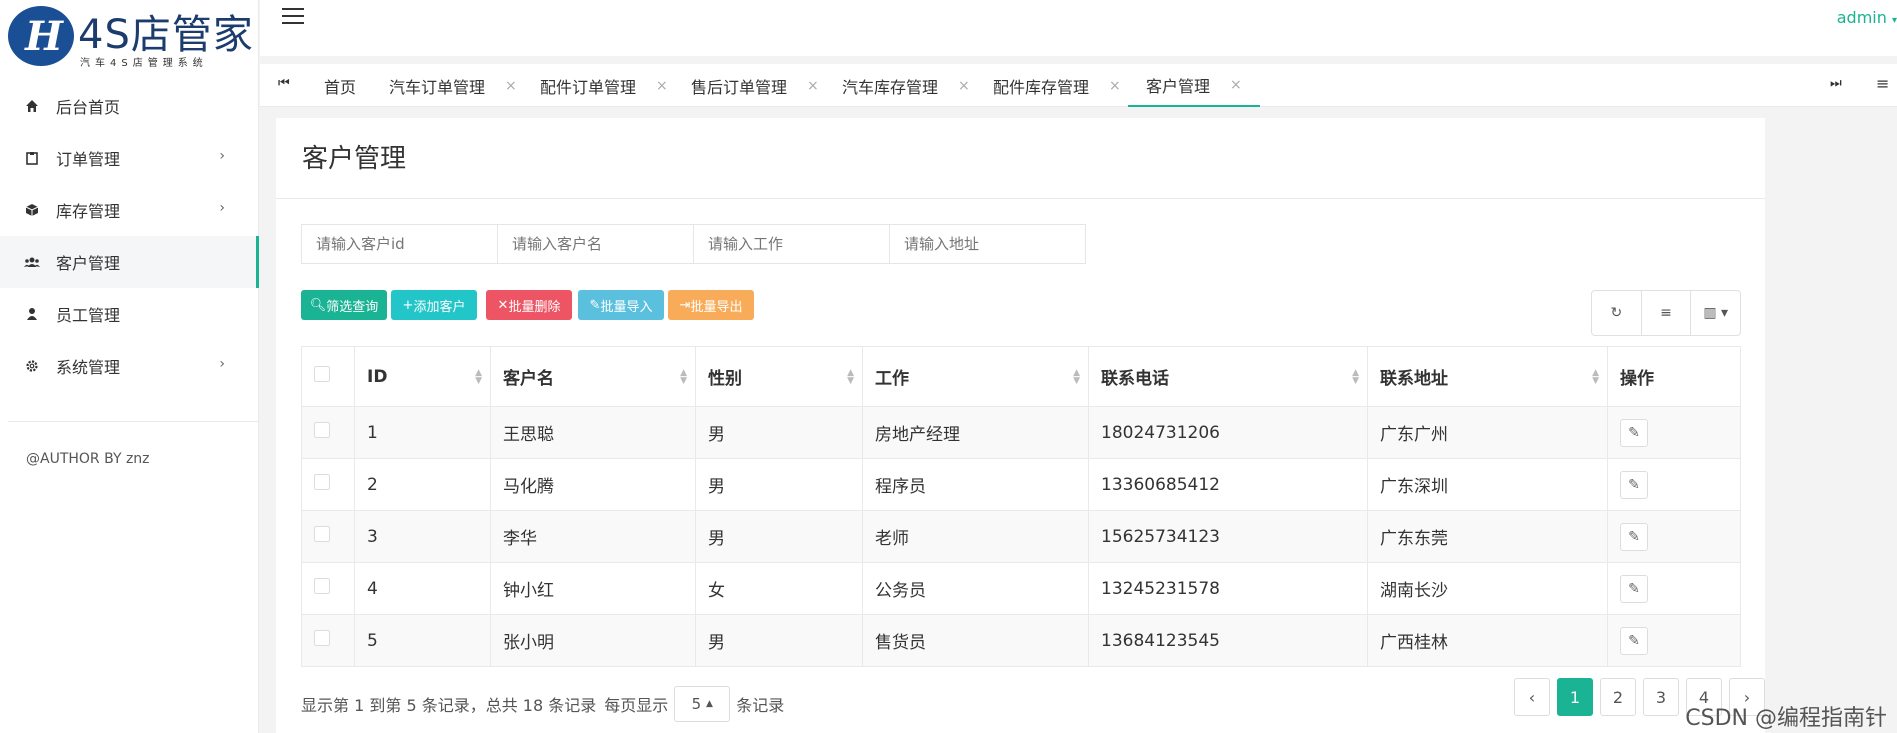 The height and width of the screenshot is (733, 1897). What do you see at coordinates (129, 366) in the screenshot?
I see `sidebar-item-system: 系统管理 ›` at bounding box center [129, 366].